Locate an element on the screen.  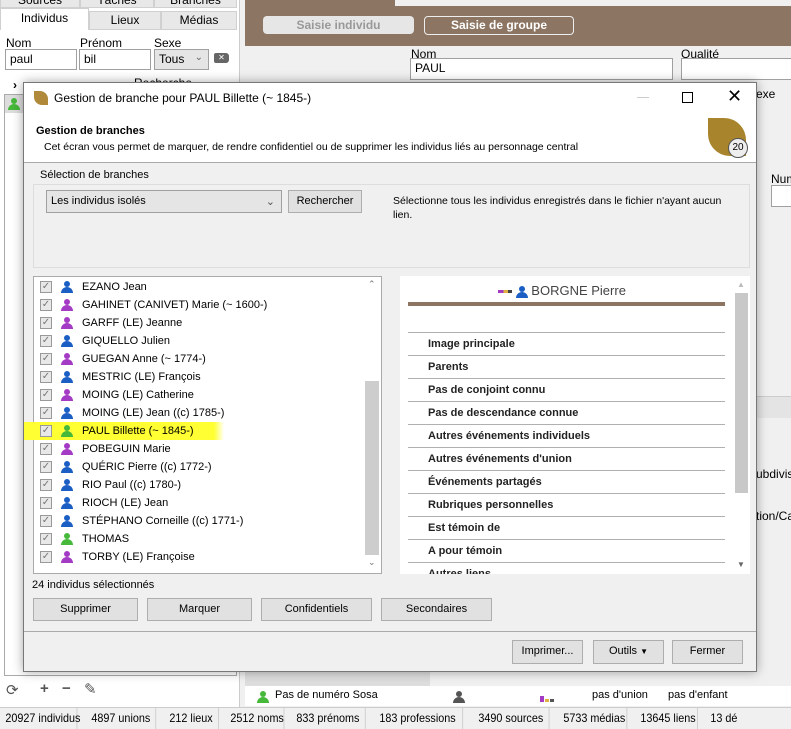
individual-row: ✓ GARFF (LE) Jeanne is located at coordinates (207, 323).